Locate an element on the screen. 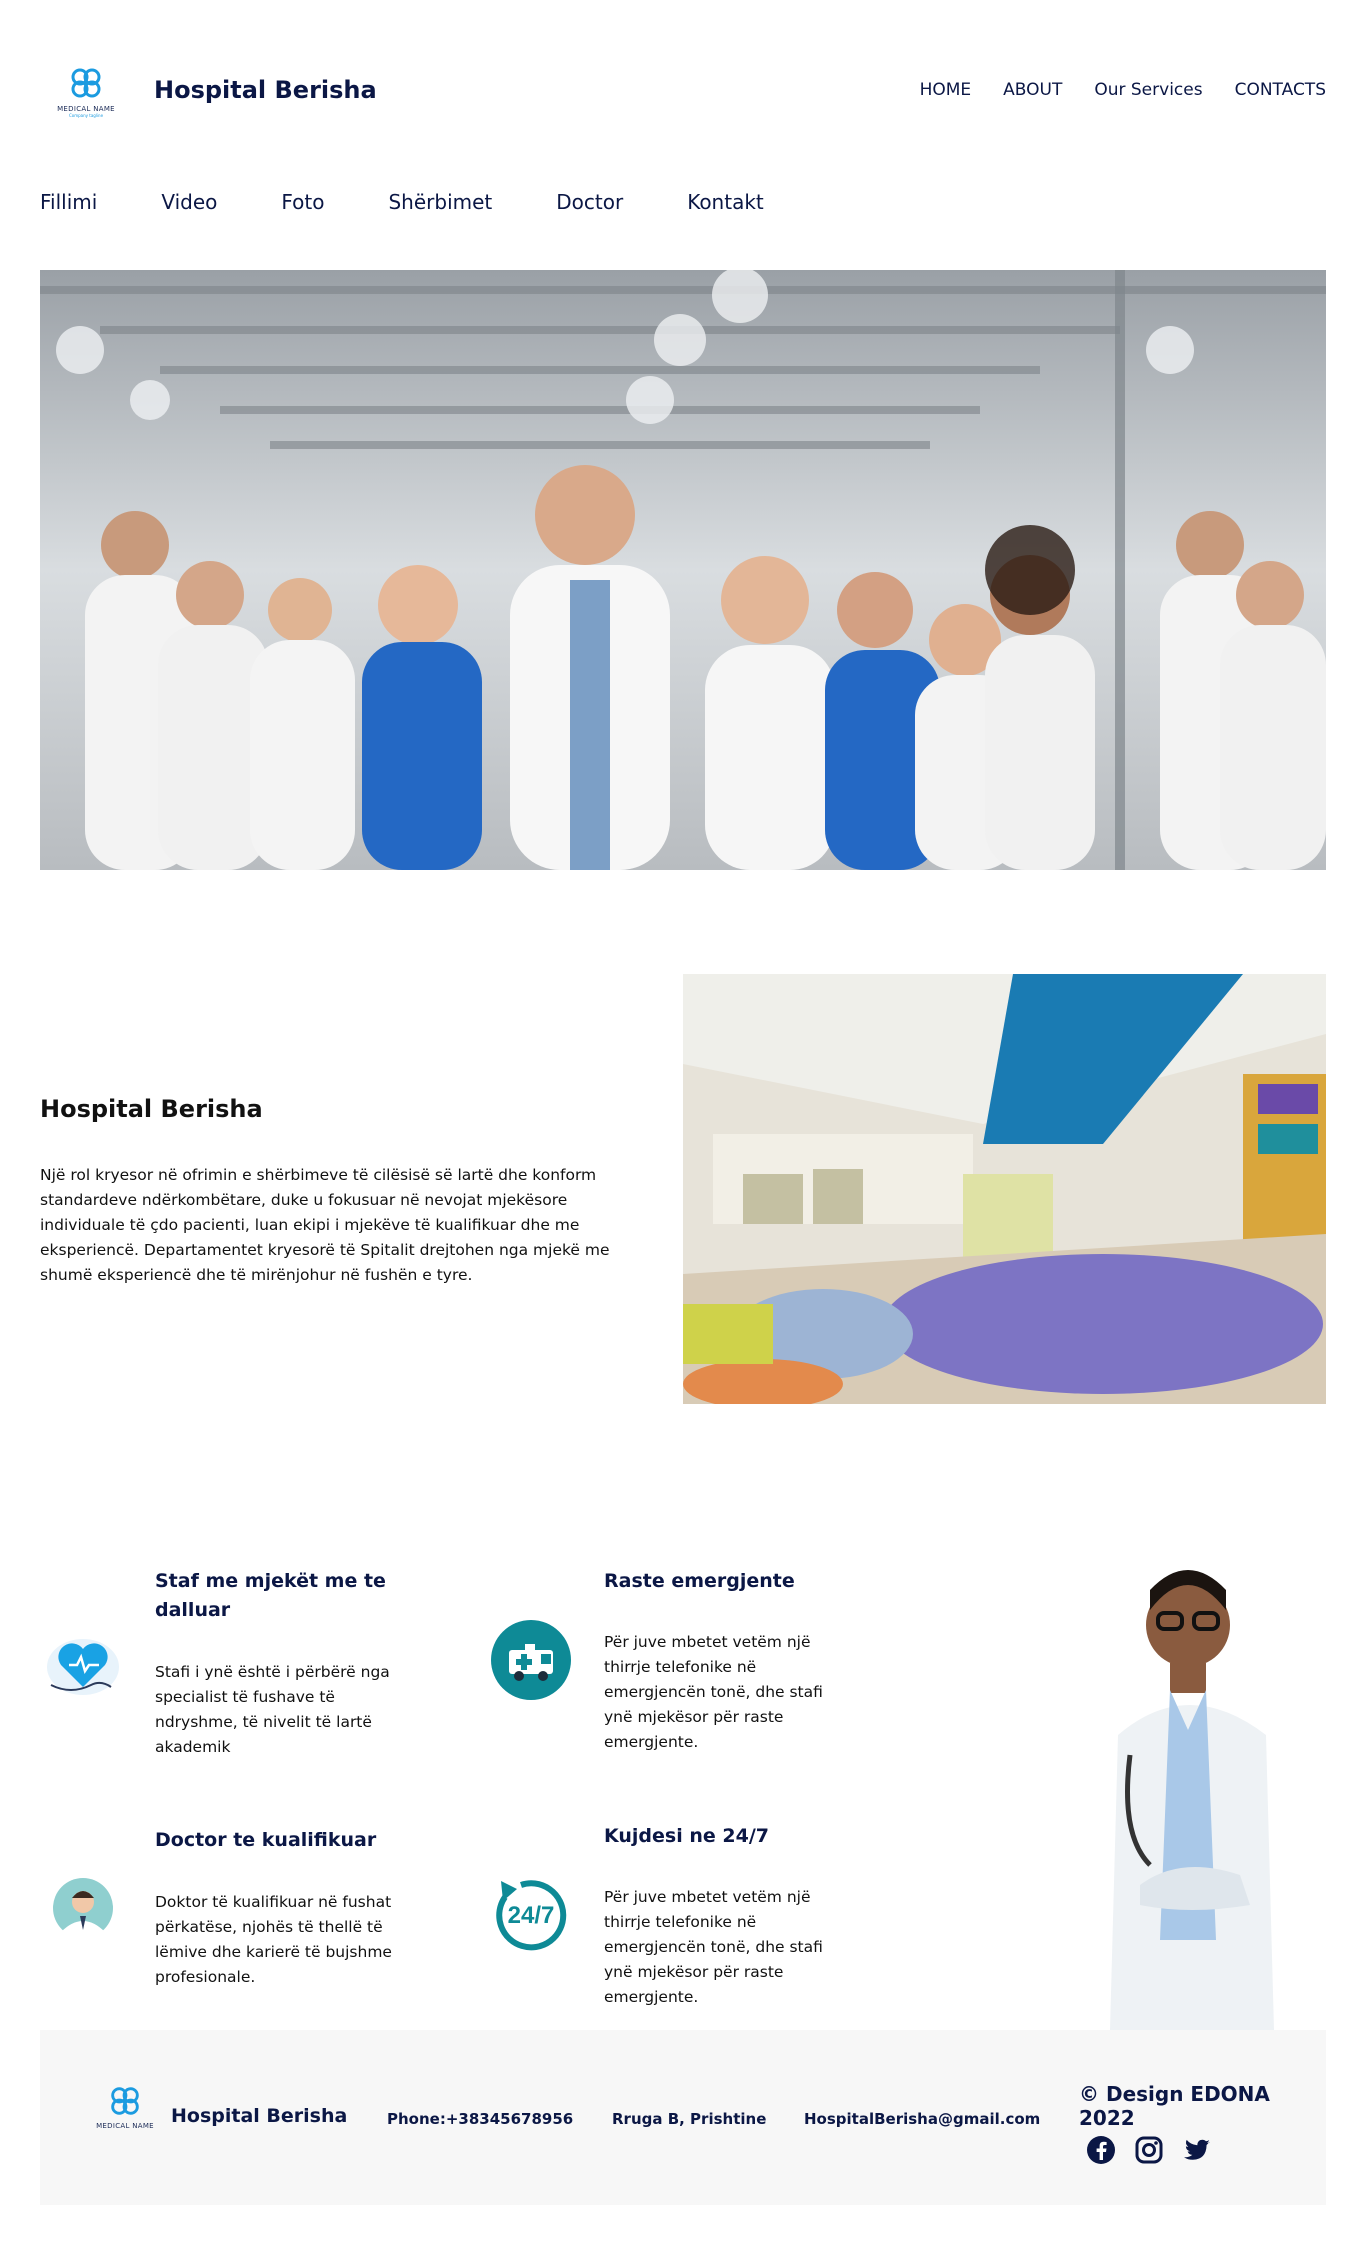 This screenshot has height=2244, width=1366. nav-contacts: CONTACTS is located at coordinates (1280, 90).